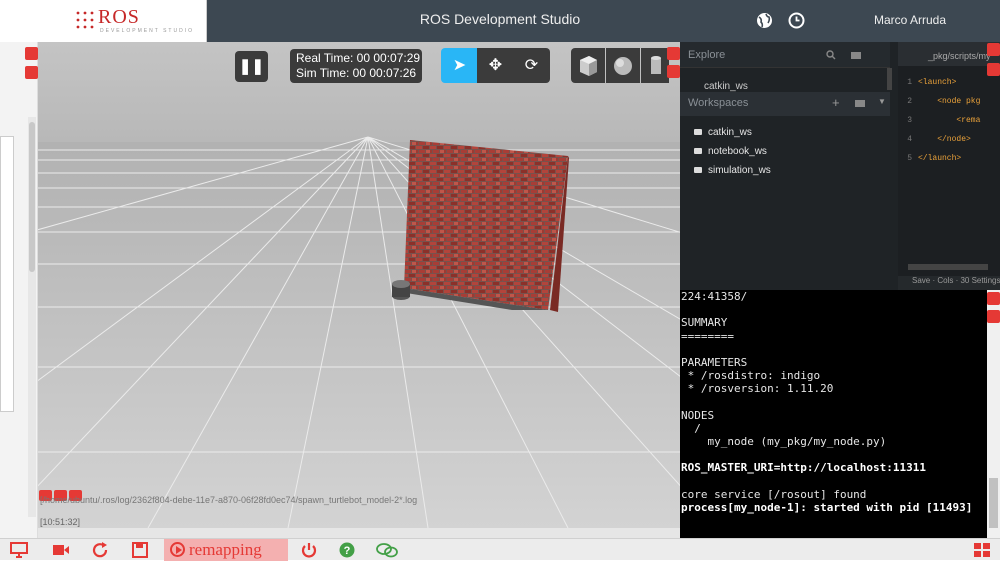 The width and height of the screenshot is (1000, 561). What do you see at coordinates (739, 170) in the screenshot?
I see `workspace-label: simulation_ws` at bounding box center [739, 170].